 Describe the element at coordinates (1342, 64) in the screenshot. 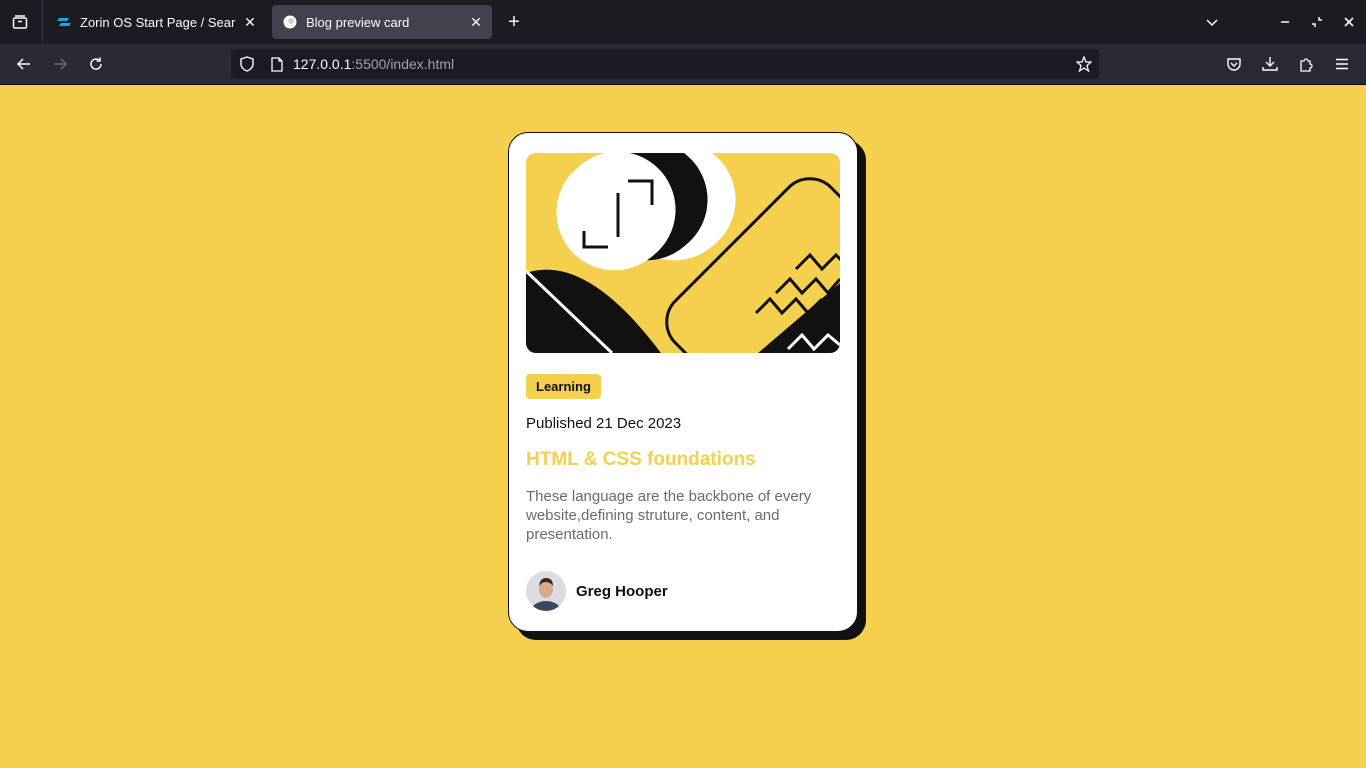

I see `menu-icon` at that location.